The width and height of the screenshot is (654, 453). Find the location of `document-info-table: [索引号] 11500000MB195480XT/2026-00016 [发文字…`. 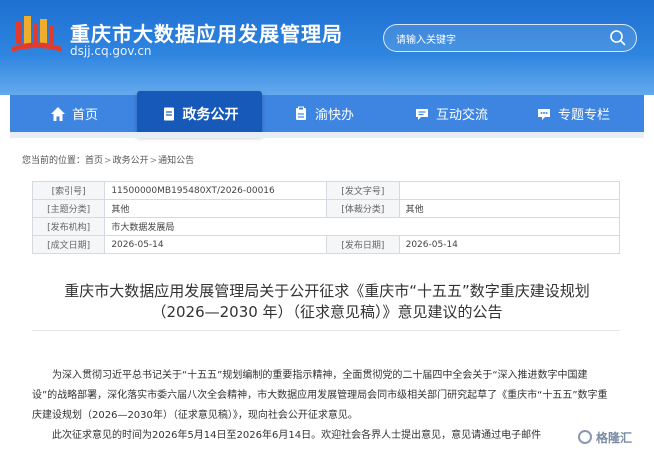

document-info-table: [索引号] 11500000MB195480XT/2026-00016 [发文字… is located at coordinates (326, 217).